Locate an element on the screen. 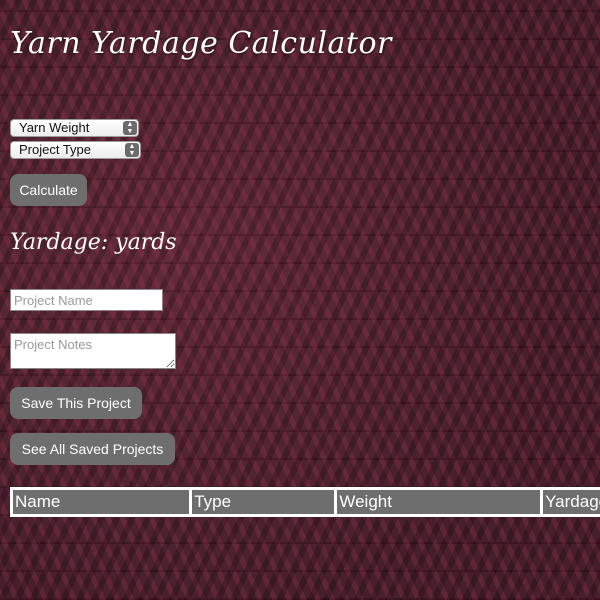 This screenshot has width=600, height=600. yarn-weight-select: Yarn Weight ▲ ▼ is located at coordinates (74, 128).